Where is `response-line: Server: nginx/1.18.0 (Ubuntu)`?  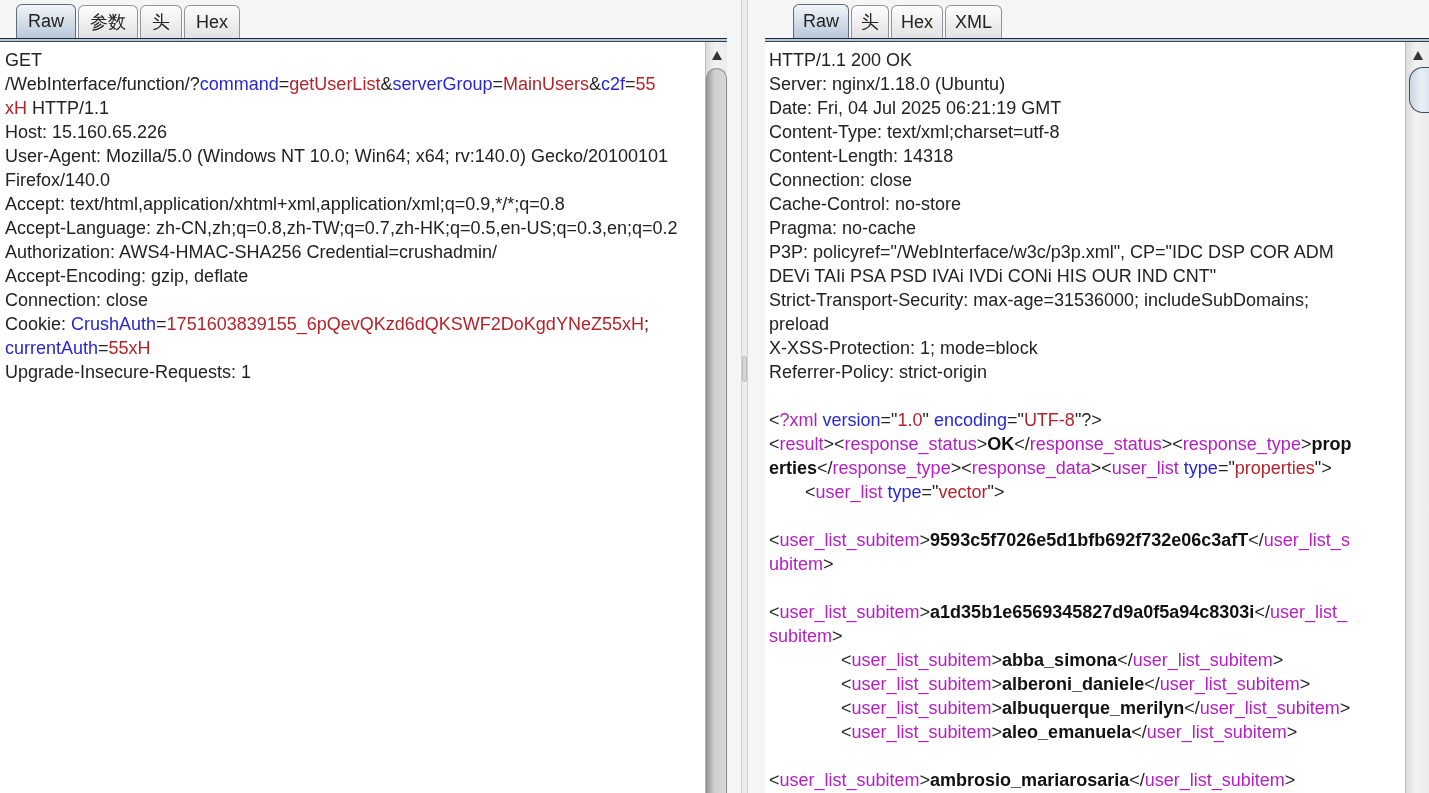
response-line: Server: nginx/1.18.0 (Ubuntu) is located at coordinates (887, 84).